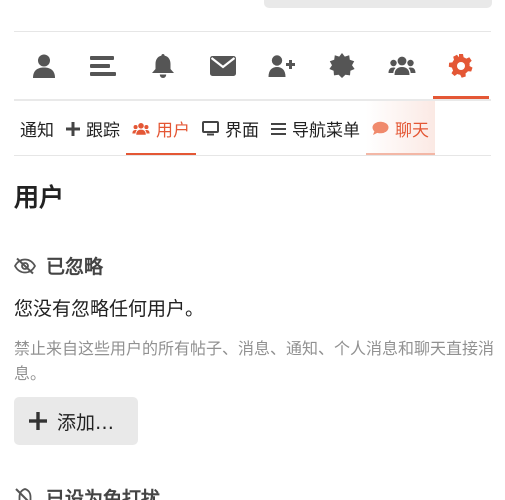 The height and width of the screenshot is (500, 505). Describe the element at coordinates (378, 4) in the screenshot. I see `top-input-box` at that location.